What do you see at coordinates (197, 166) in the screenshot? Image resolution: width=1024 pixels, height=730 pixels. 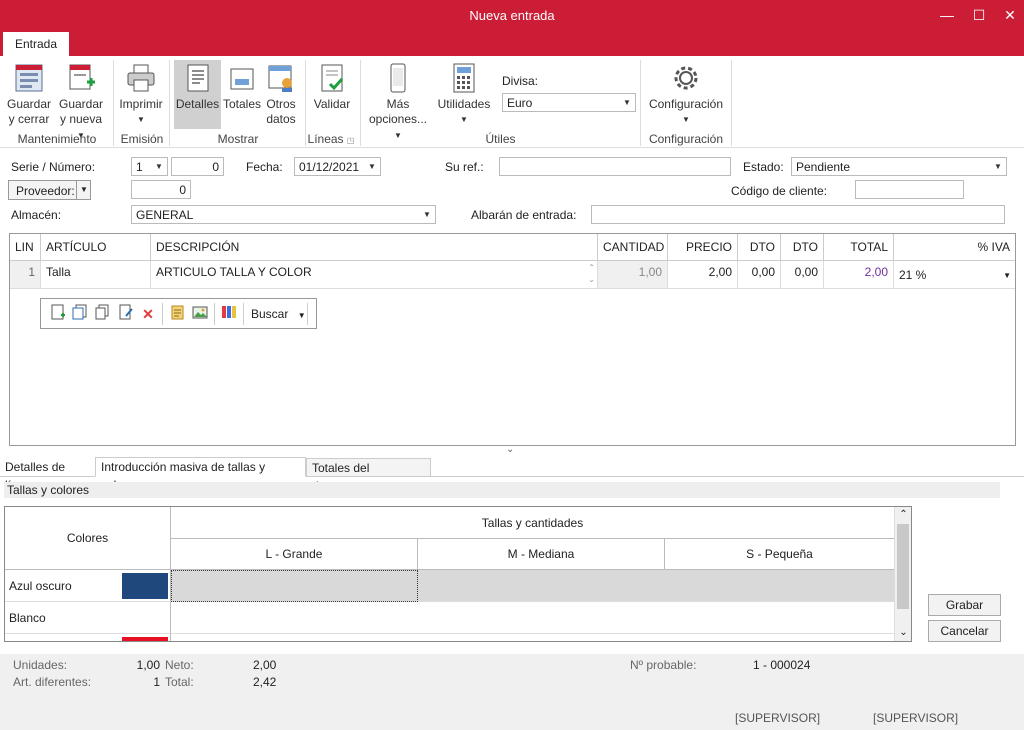 I see `numero-field: 0` at bounding box center [197, 166].